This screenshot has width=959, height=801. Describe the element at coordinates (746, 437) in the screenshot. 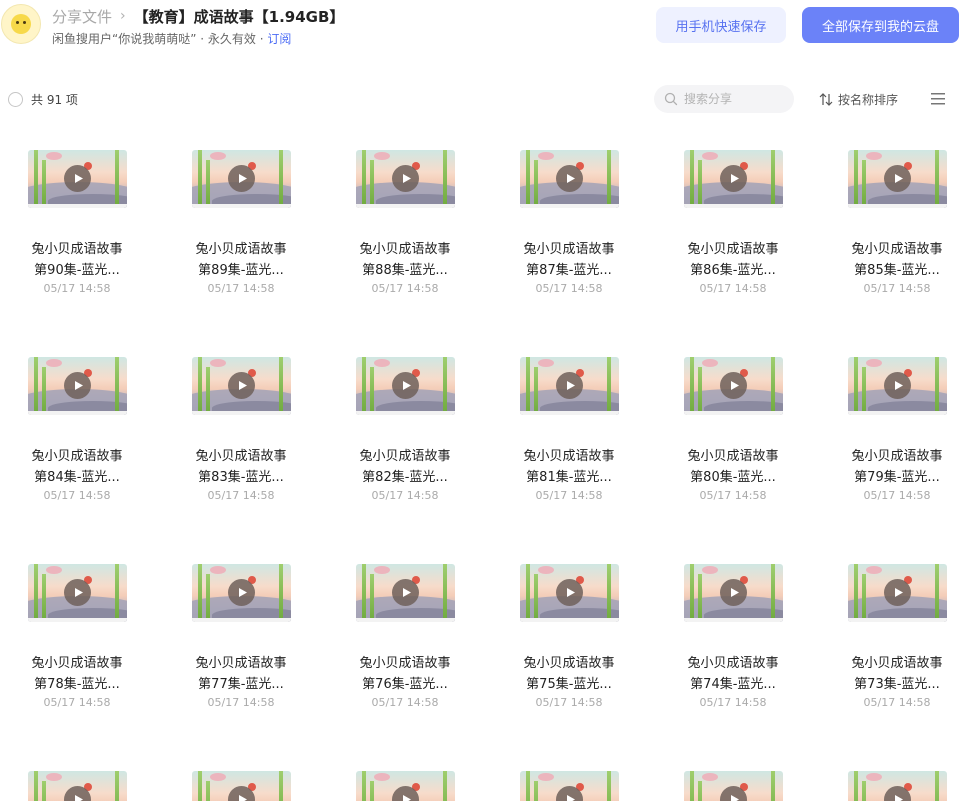

I see `file-item: 兔小贝成语故事 第80集-蓝光... 05/17 14:58` at that location.